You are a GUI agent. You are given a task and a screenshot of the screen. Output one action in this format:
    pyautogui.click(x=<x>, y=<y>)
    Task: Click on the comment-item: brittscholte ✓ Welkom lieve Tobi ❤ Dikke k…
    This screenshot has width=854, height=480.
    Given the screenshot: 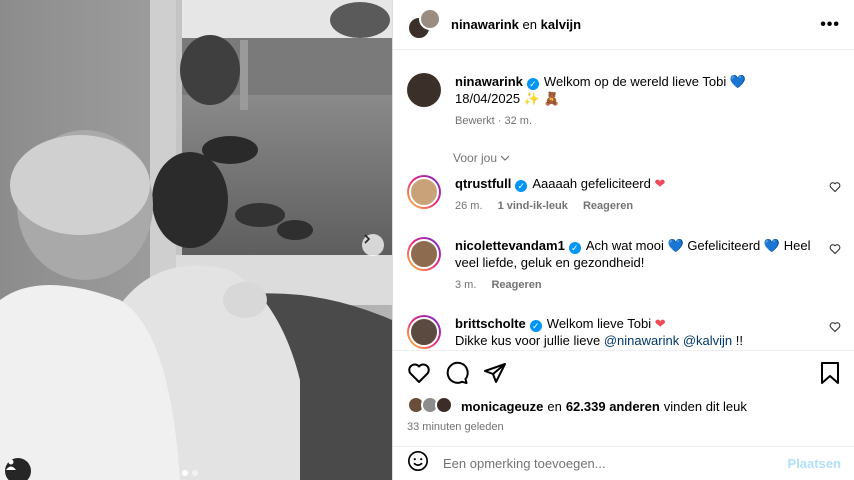 What is the action you would take?
    pyautogui.click(x=624, y=332)
    